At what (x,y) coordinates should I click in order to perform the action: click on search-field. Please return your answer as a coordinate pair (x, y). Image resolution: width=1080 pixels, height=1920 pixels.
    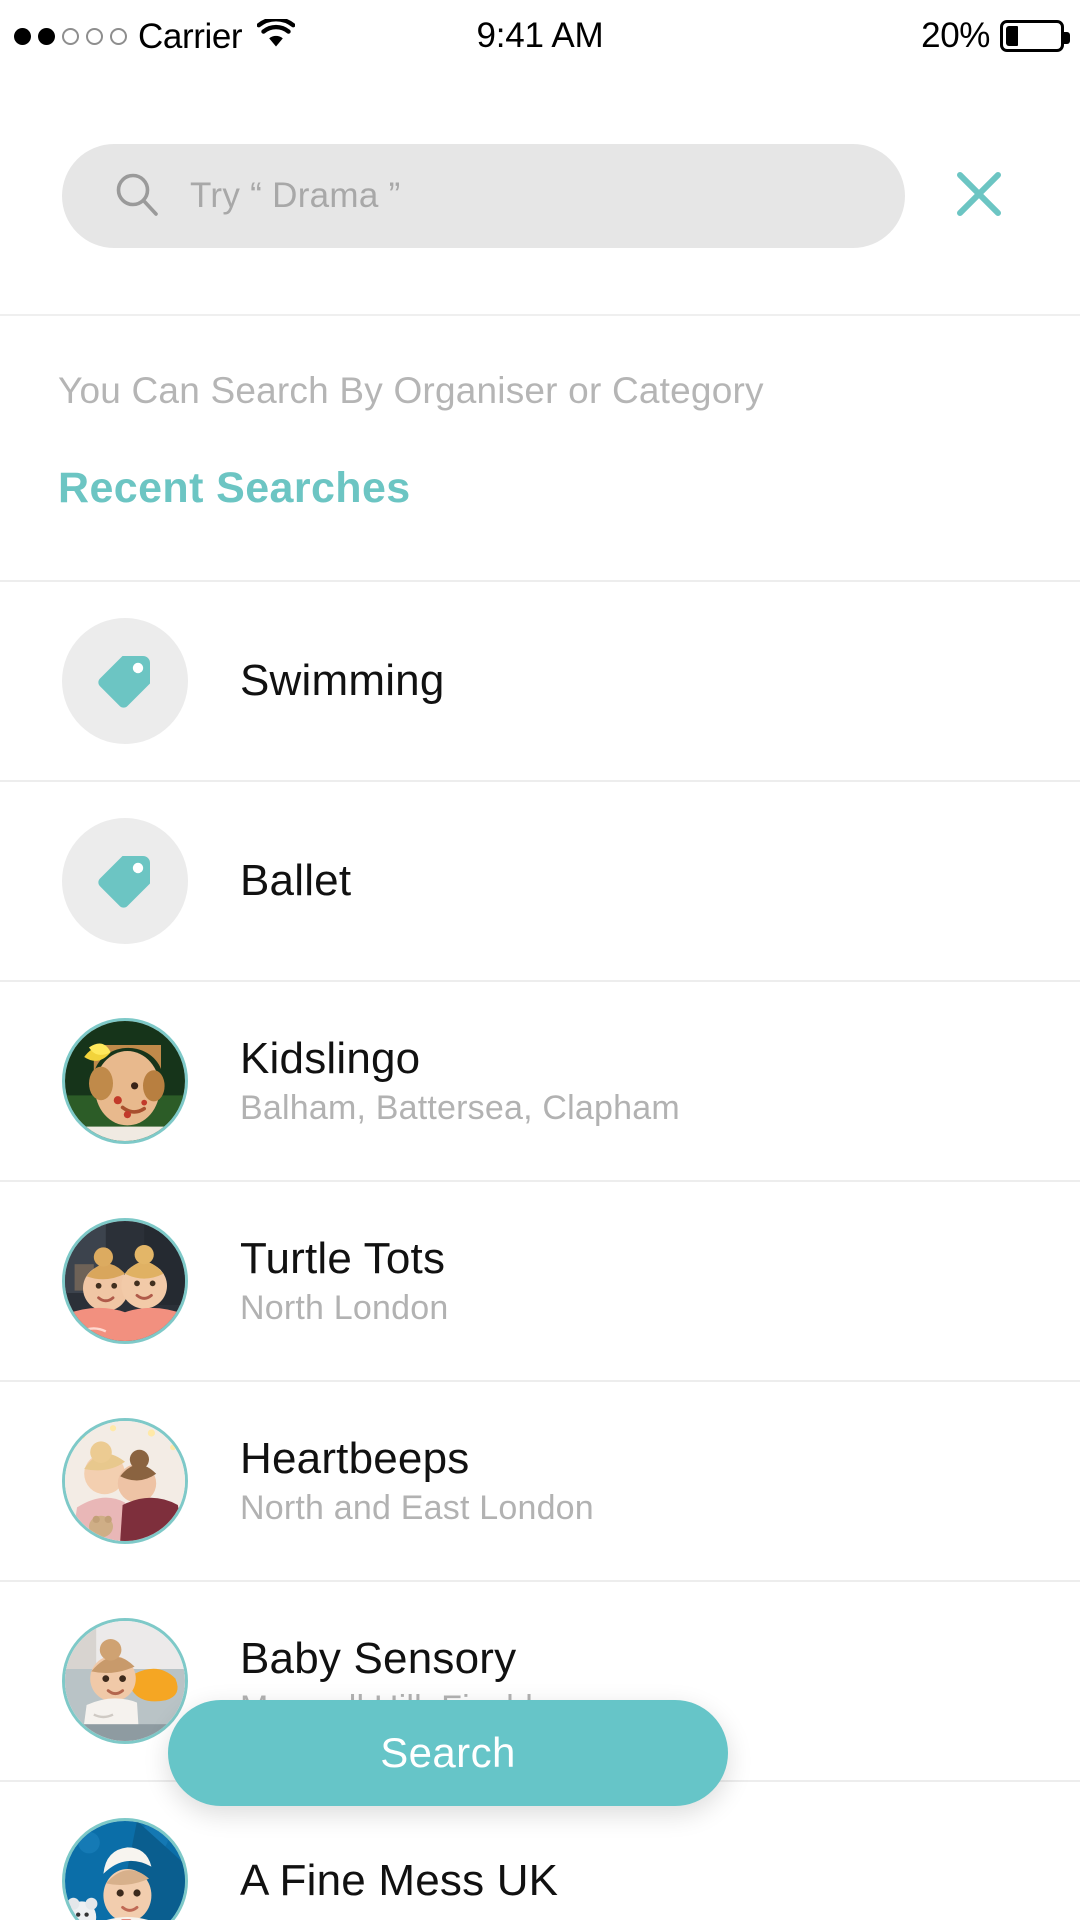
    Looking at the image, I should click on (483, 196).